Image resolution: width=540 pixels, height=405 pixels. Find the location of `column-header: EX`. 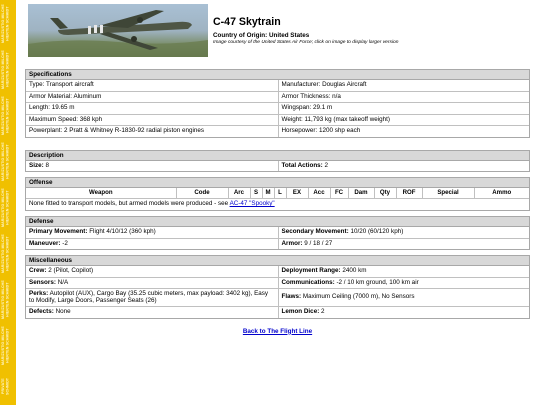

column-header: EX is located at coordinates (297, 193).